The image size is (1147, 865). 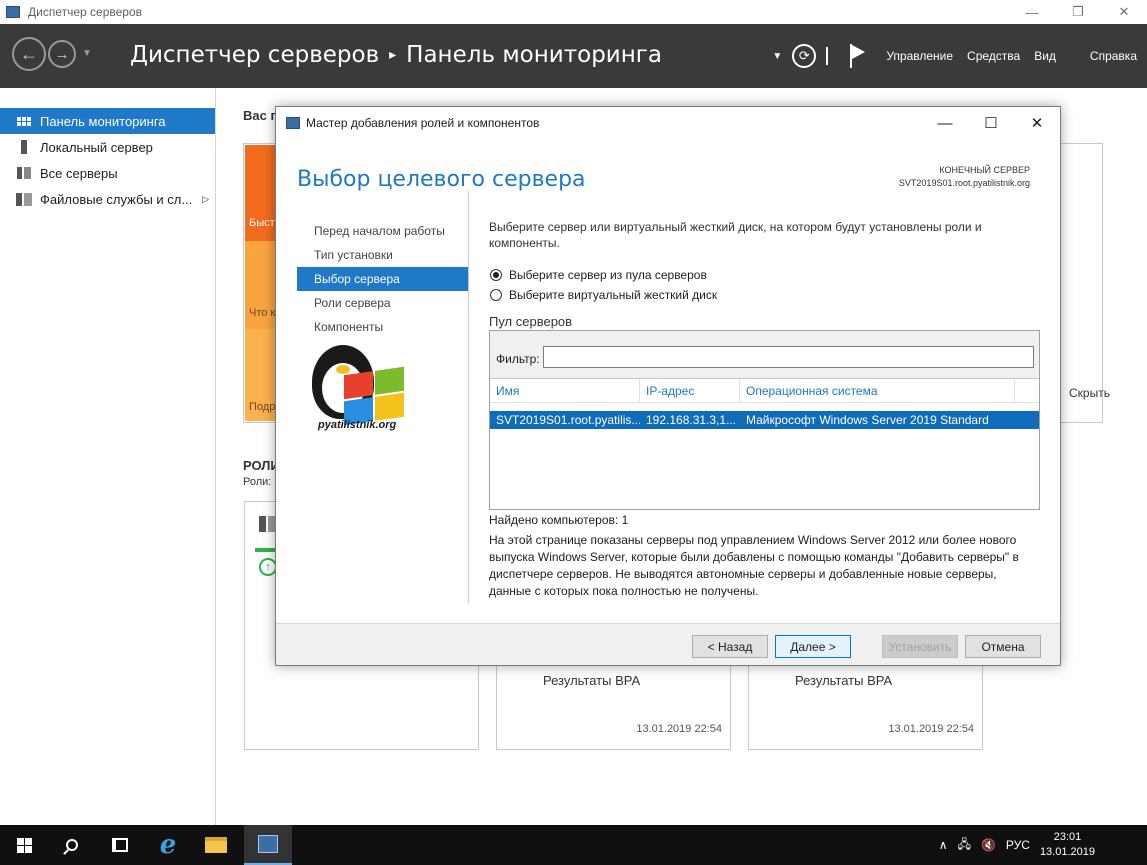 I want to click on wizard-close-button: ✕, so click(x=1037, y=123).